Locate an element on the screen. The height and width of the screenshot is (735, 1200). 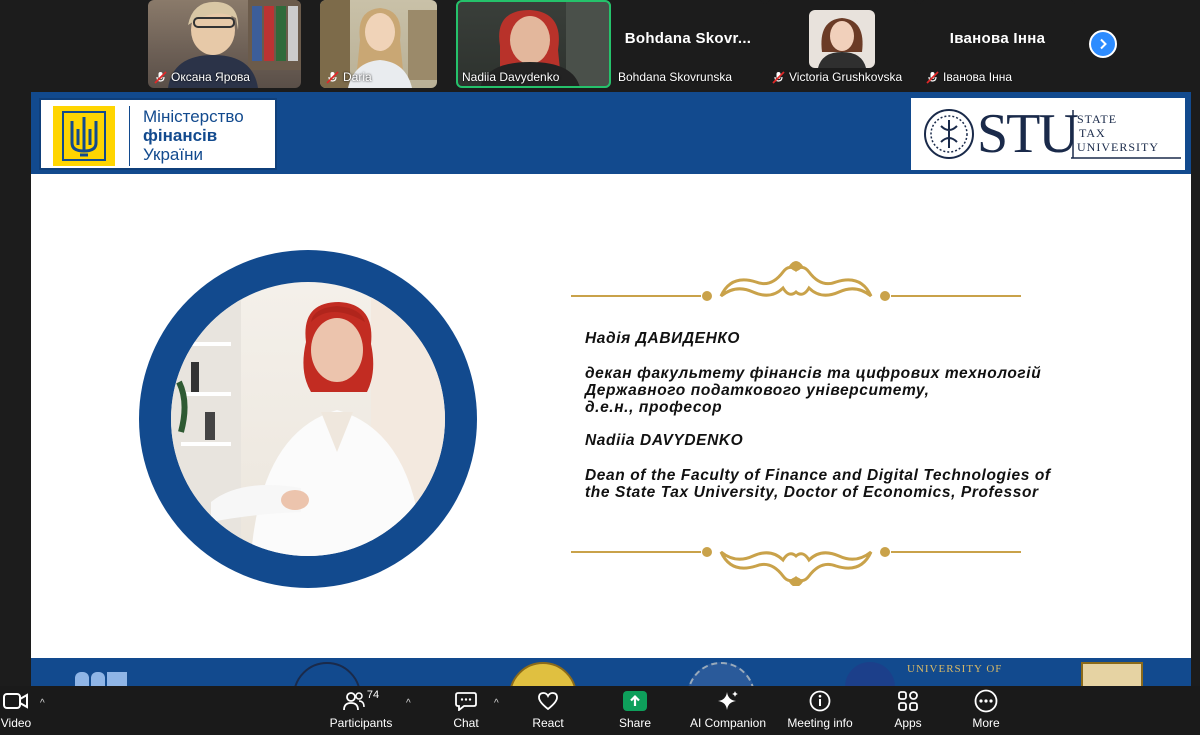
share-screen-button: Share is located at coordinates (635, 710).